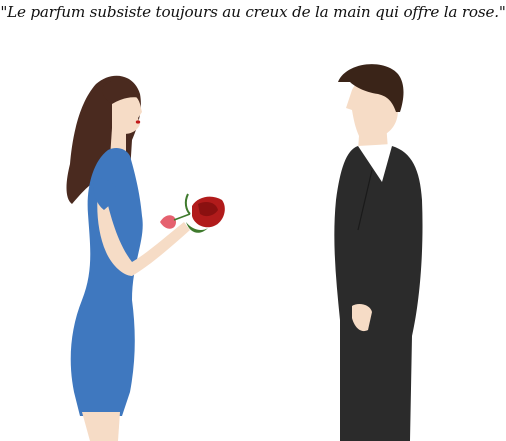  What do you see at coordinates (138, 122) in the screenshot?
I see `woman-lips` at bounding box center [138, 122].